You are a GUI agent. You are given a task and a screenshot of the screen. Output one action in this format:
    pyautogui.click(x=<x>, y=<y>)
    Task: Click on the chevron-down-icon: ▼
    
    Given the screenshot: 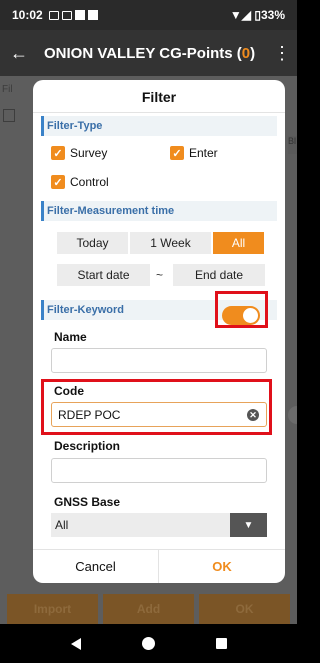 What is the action you would take?
    pyautogui.click(x=248, y=525)
    